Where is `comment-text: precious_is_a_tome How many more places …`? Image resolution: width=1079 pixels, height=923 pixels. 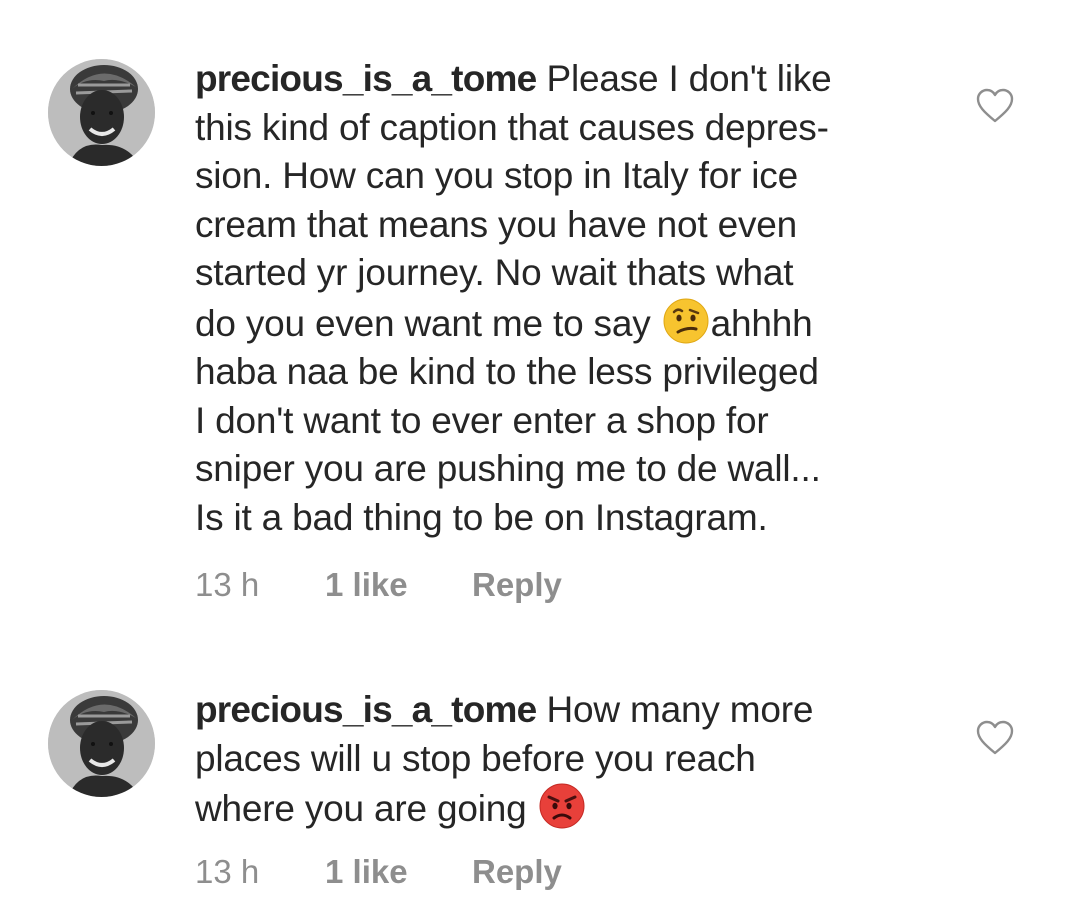
comment-text: precious_is_a_tome How many more places … is located at coordinates (560, 760).